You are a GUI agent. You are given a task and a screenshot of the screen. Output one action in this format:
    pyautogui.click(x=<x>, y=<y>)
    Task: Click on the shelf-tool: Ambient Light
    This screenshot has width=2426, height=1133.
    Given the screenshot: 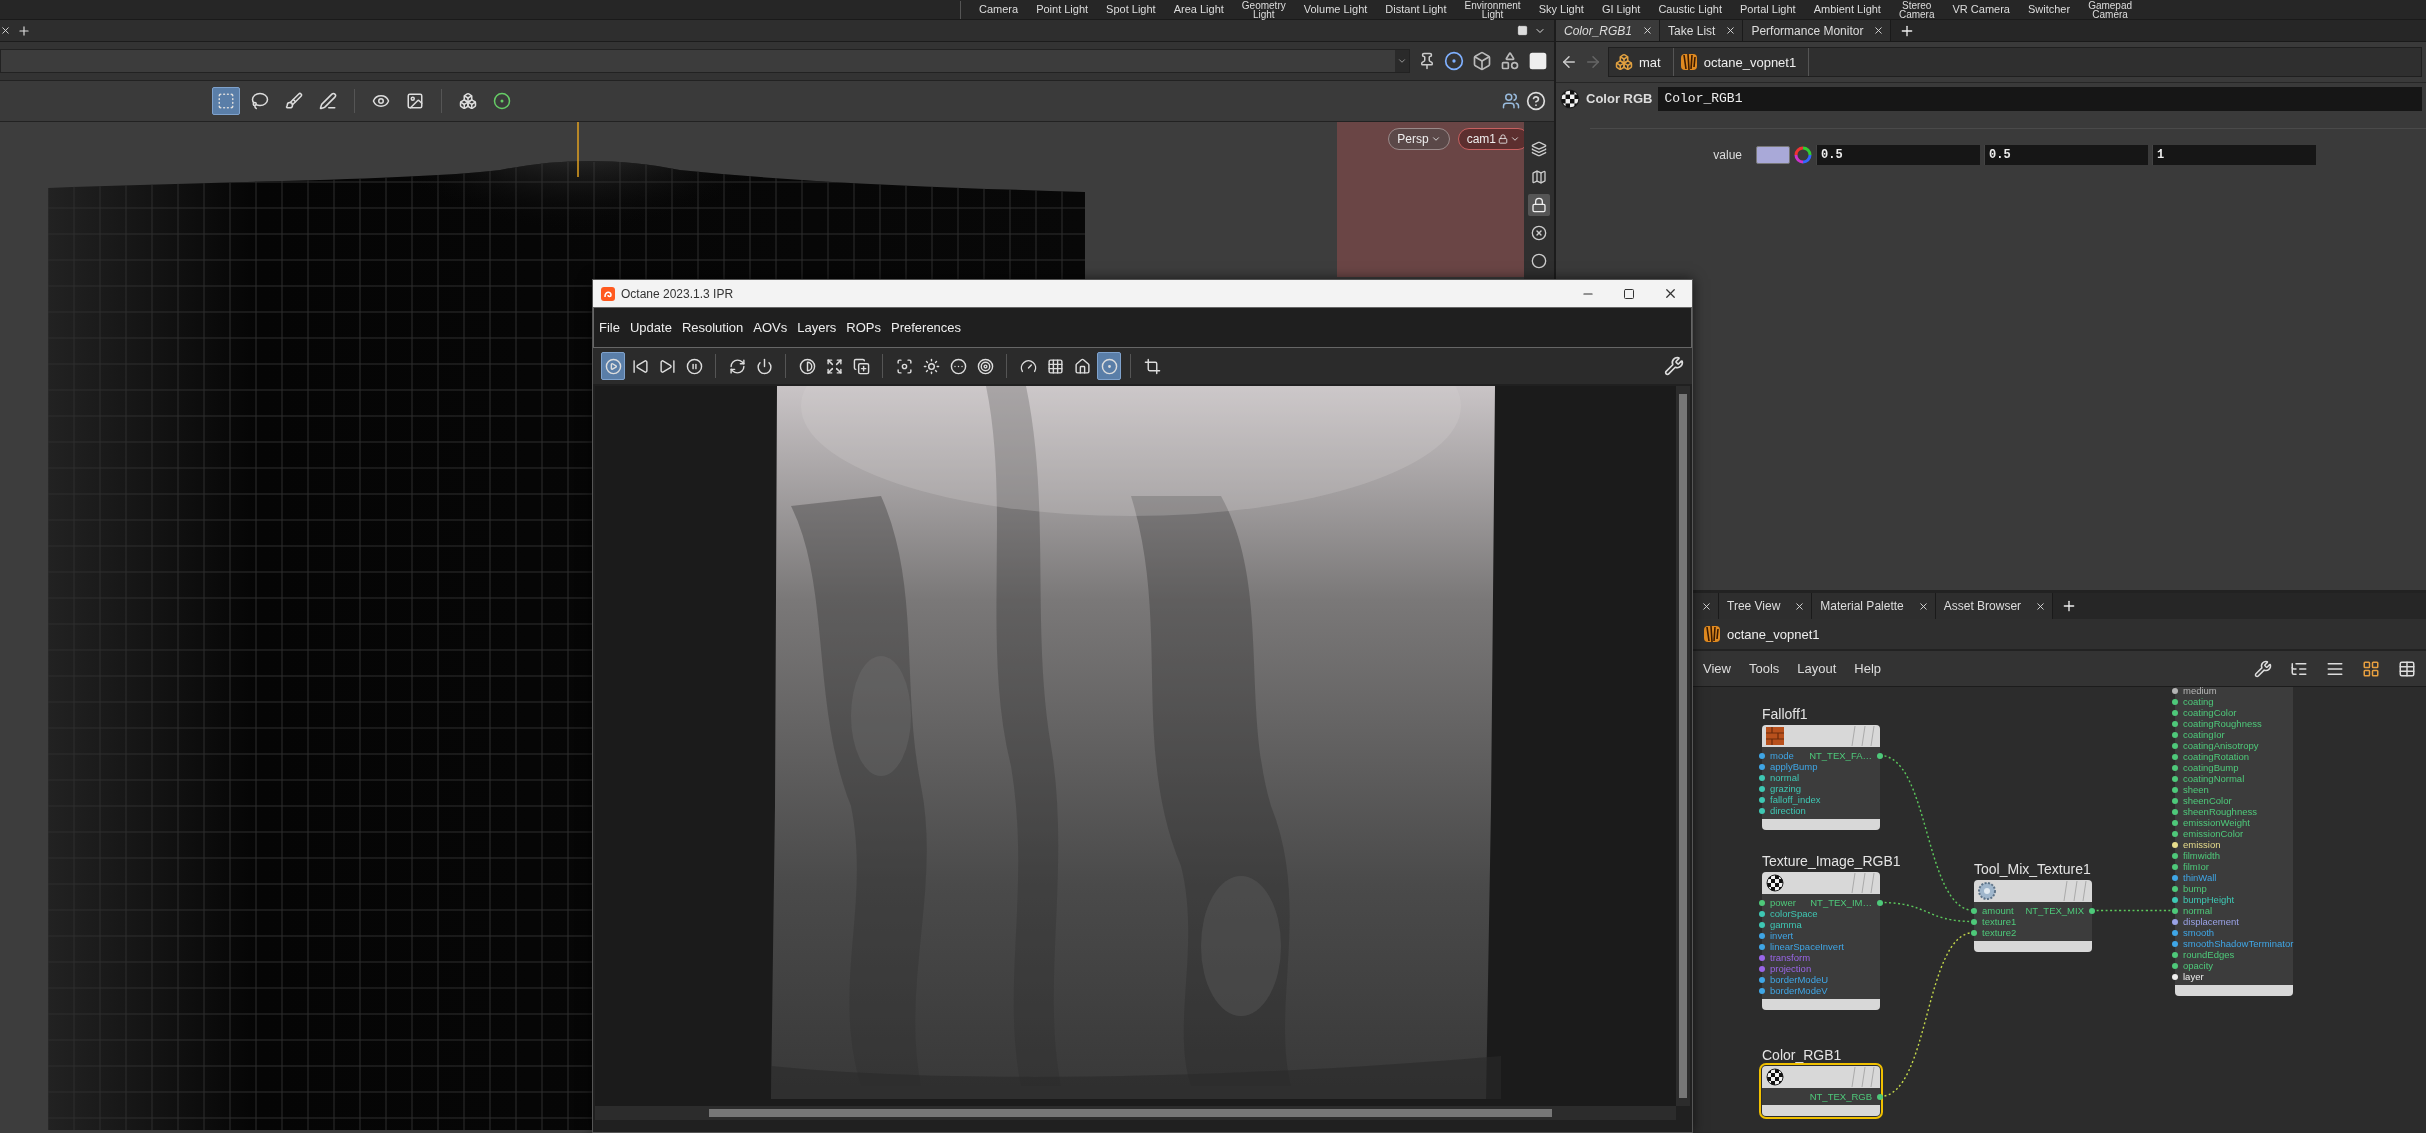 What is the action you would take?
    pyautogui.click(x=1847, y=9)
    